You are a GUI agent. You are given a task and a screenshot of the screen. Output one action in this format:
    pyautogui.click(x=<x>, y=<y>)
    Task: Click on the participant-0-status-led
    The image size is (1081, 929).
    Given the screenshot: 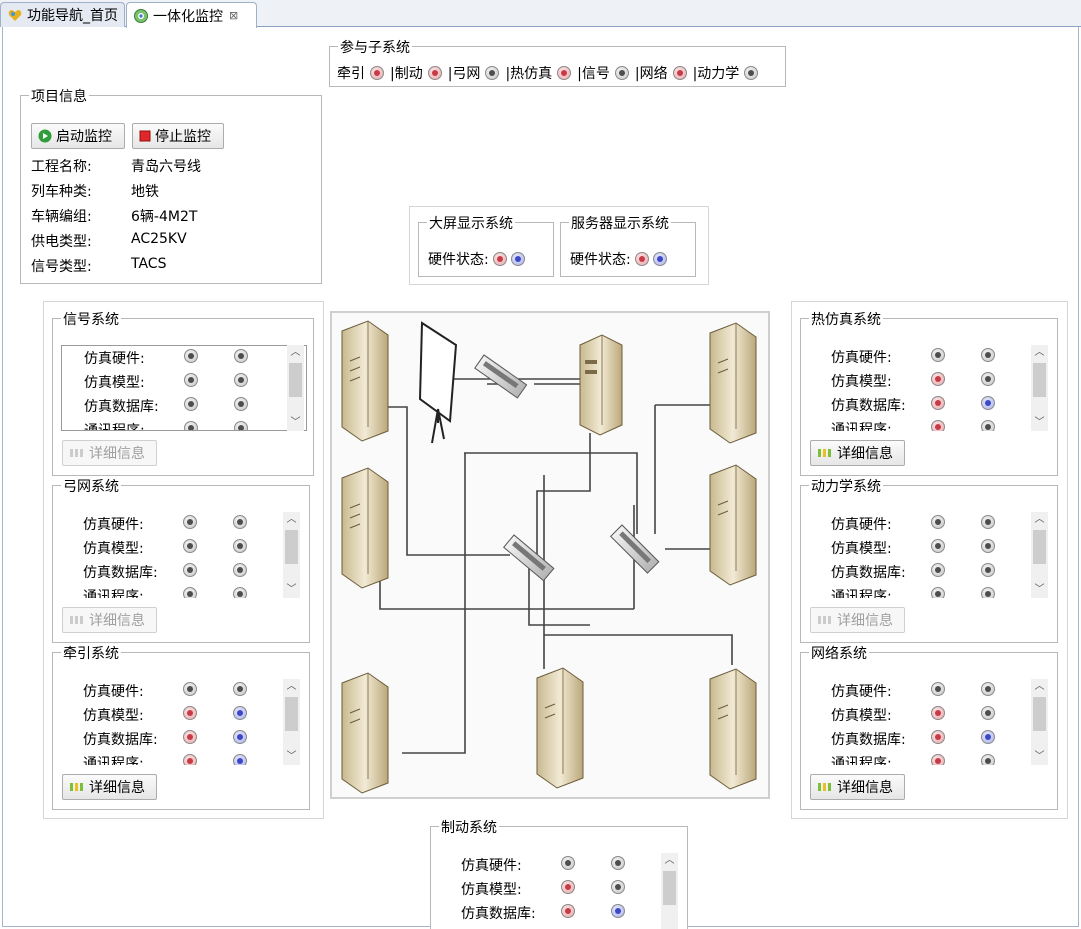 What is the action you would take?
    pyautogui.click(x=377, y=73)
    